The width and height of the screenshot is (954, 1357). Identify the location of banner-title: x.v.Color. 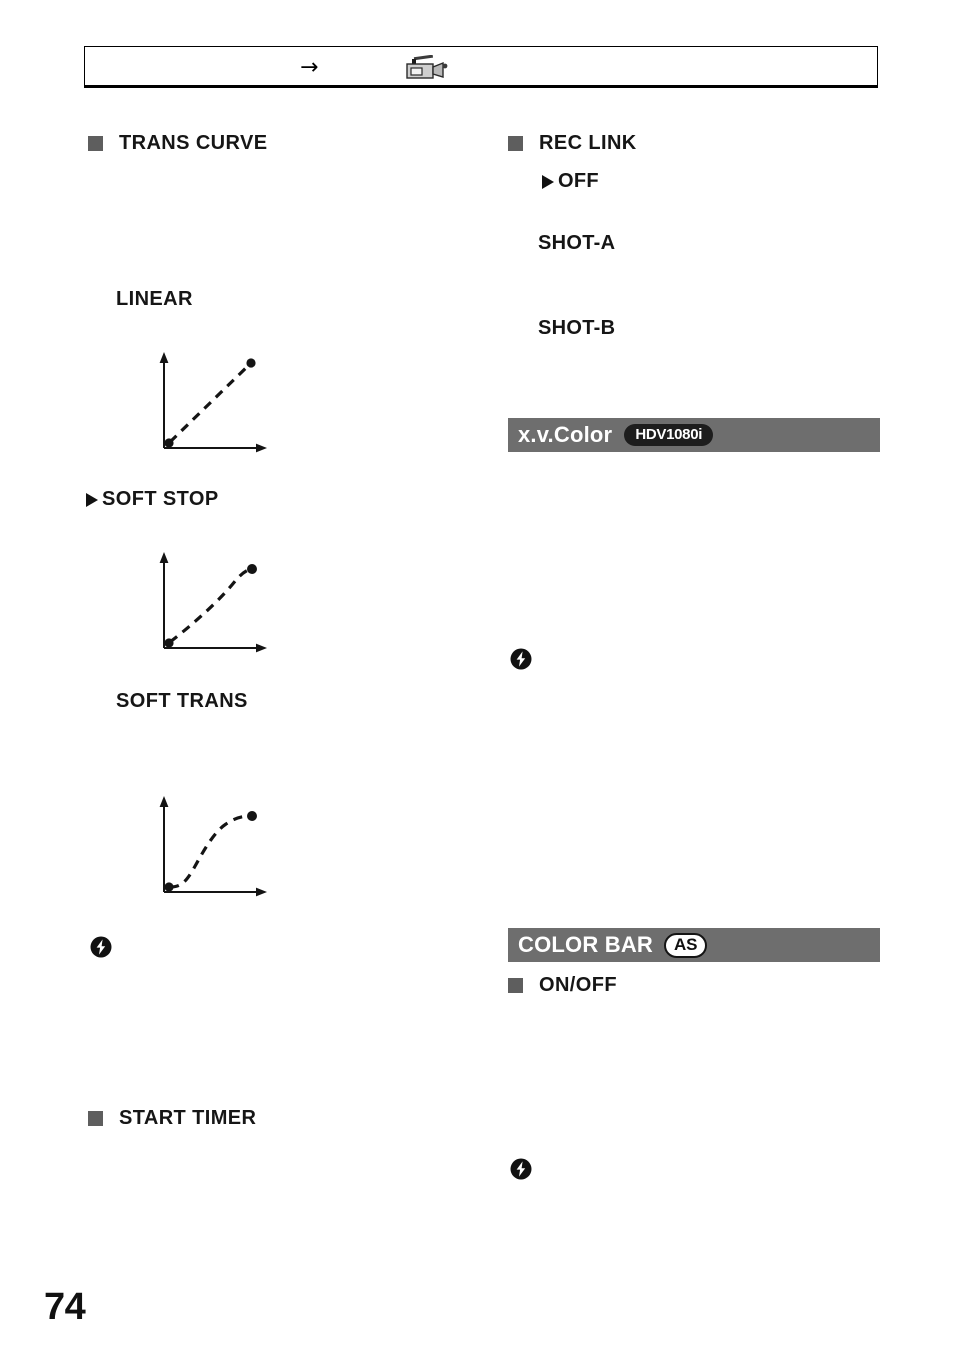
(565, 434).